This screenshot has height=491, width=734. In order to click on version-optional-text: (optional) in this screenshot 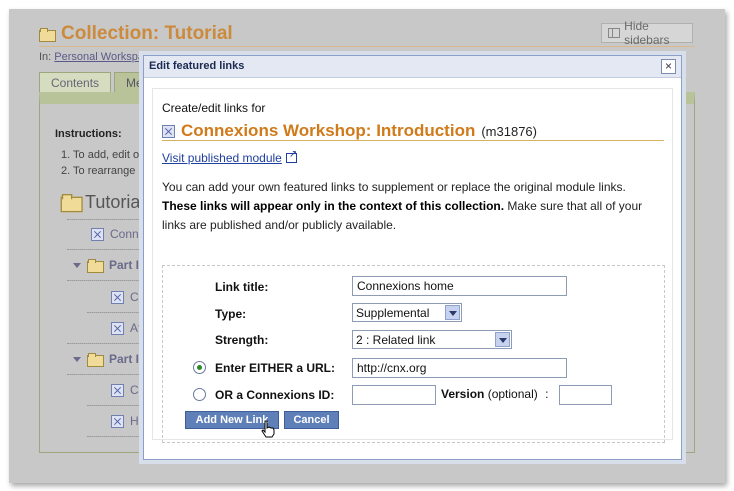, I will do `click(512, 394)`.